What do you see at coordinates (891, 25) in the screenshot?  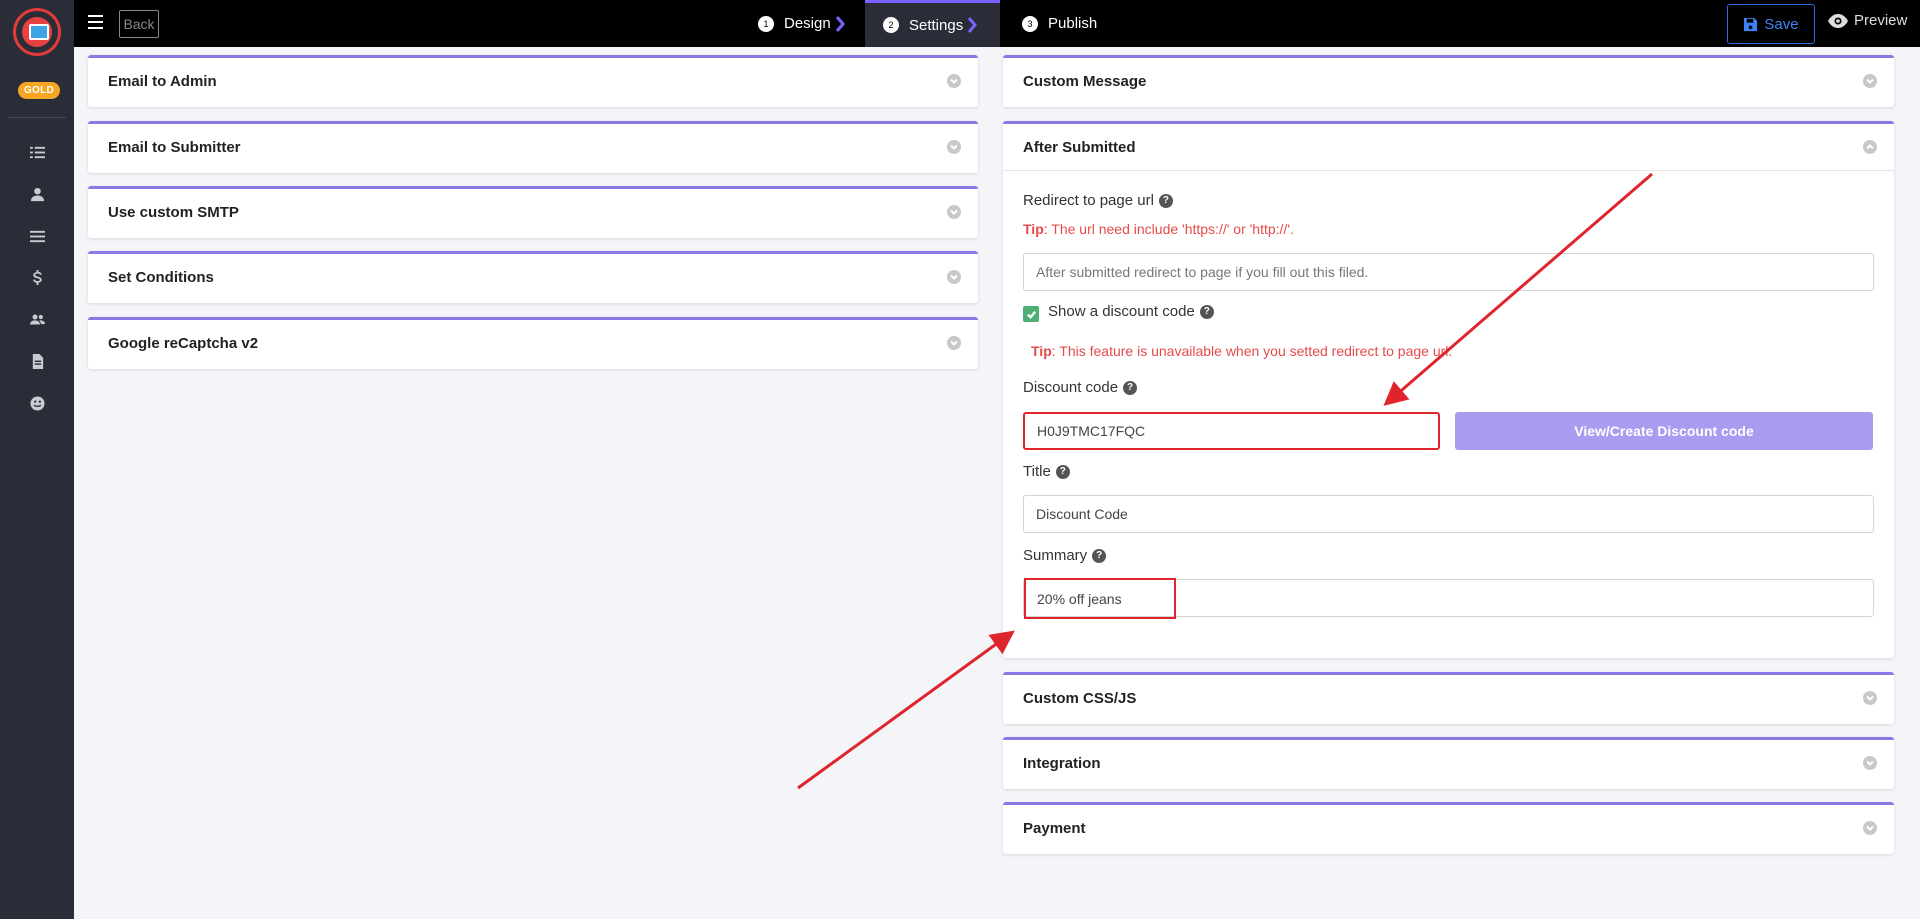 I see `step-number: 2` at bounding box center [891, 25].